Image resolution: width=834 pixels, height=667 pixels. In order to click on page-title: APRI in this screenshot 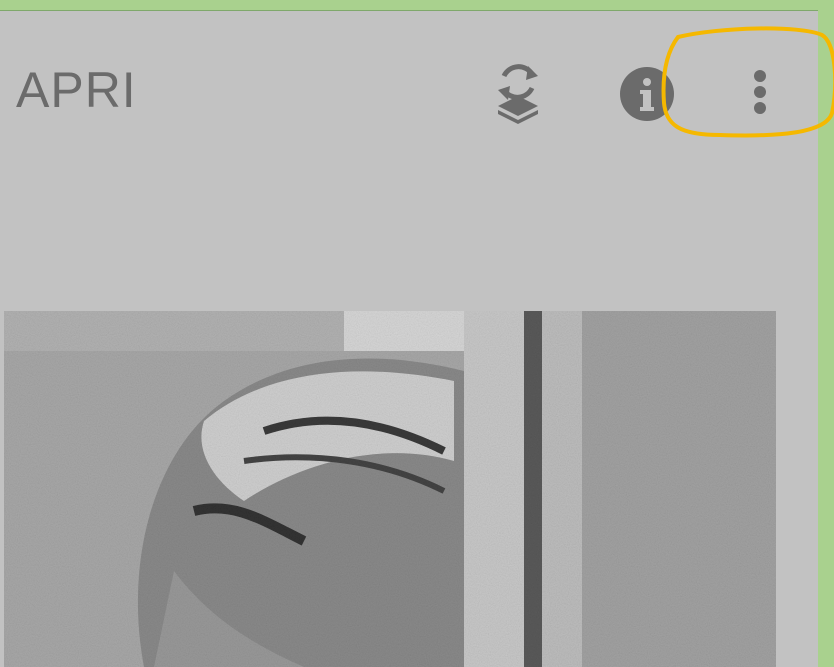, I will do `click(76, 90)`.